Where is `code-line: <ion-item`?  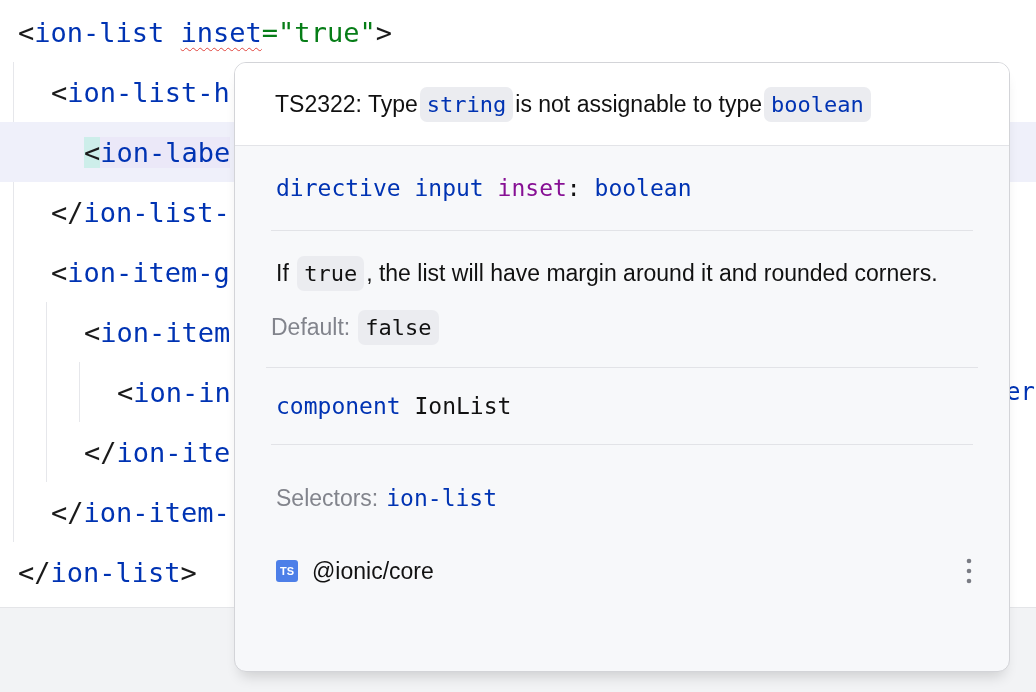 code-line: <ion-item is located at coordinates (157, 332).